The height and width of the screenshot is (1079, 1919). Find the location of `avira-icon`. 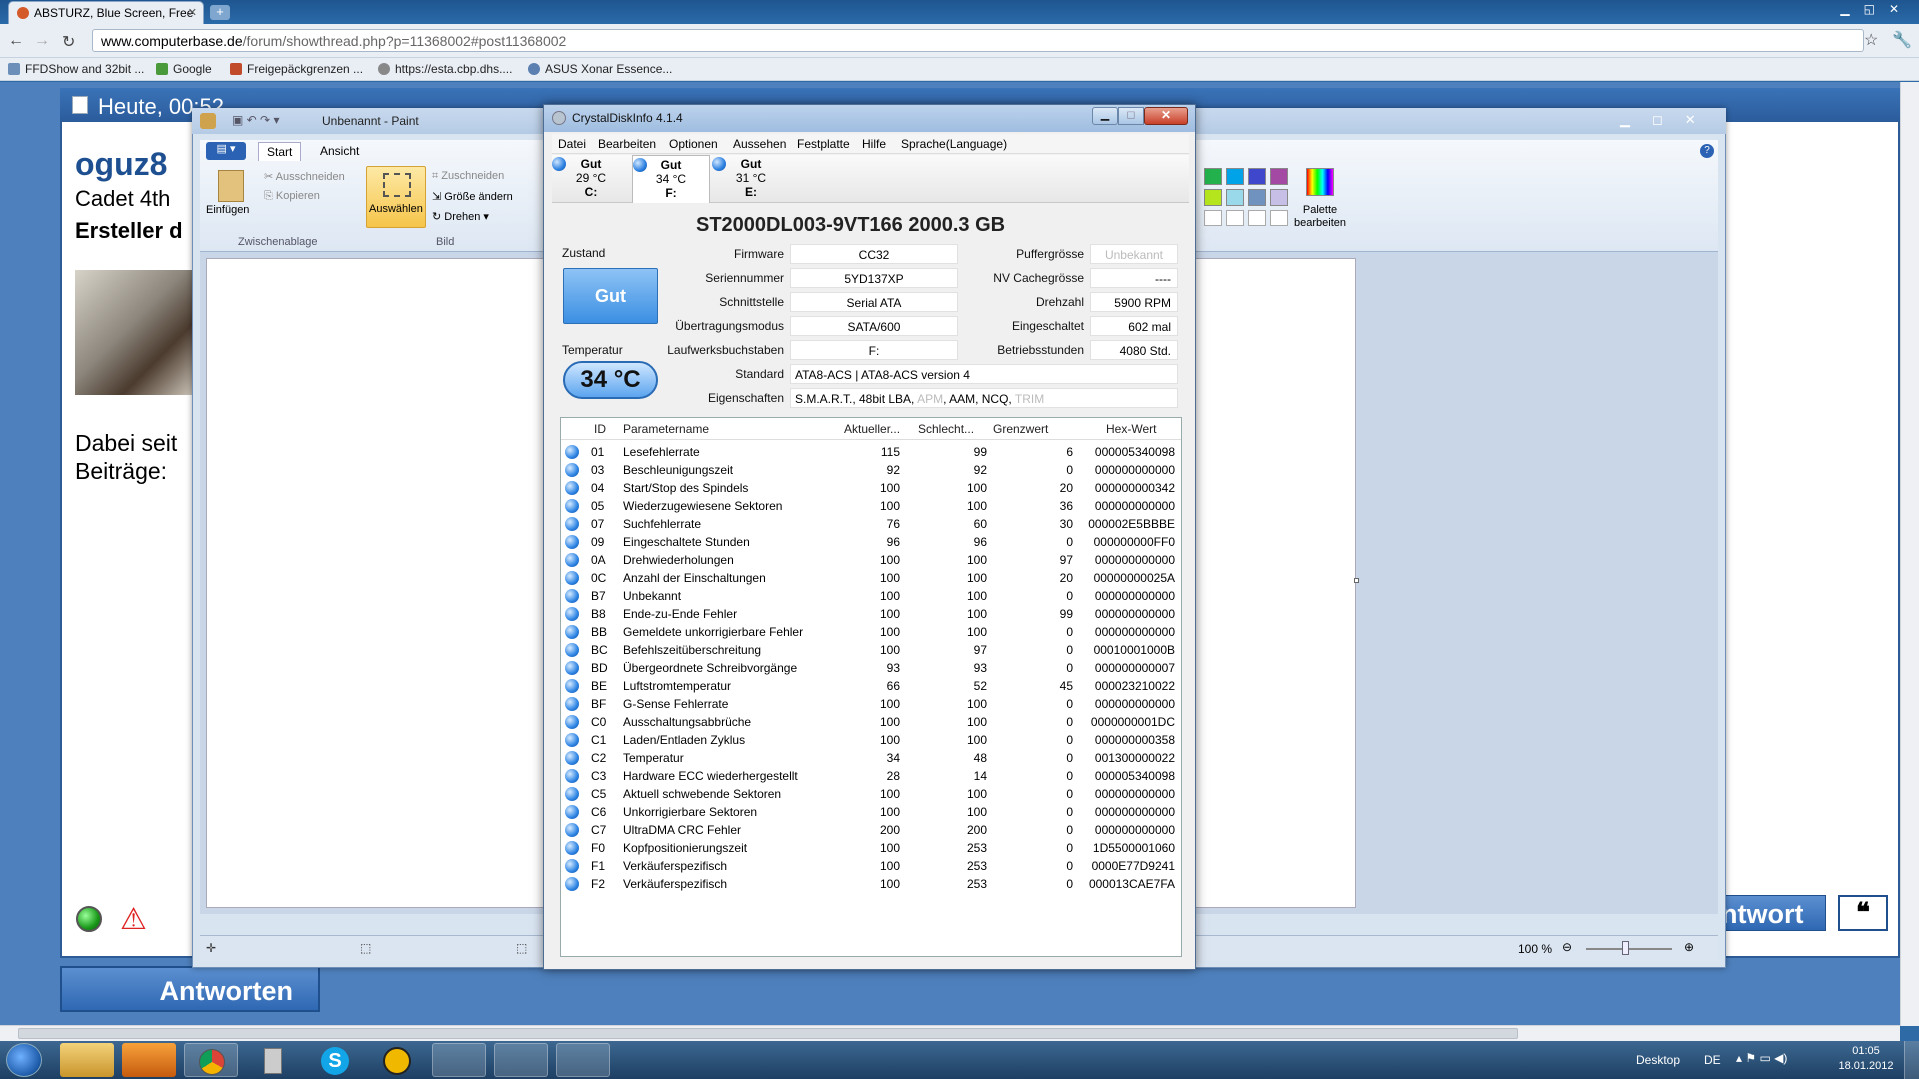

avira-icon is located at coordinates (397, 1060).